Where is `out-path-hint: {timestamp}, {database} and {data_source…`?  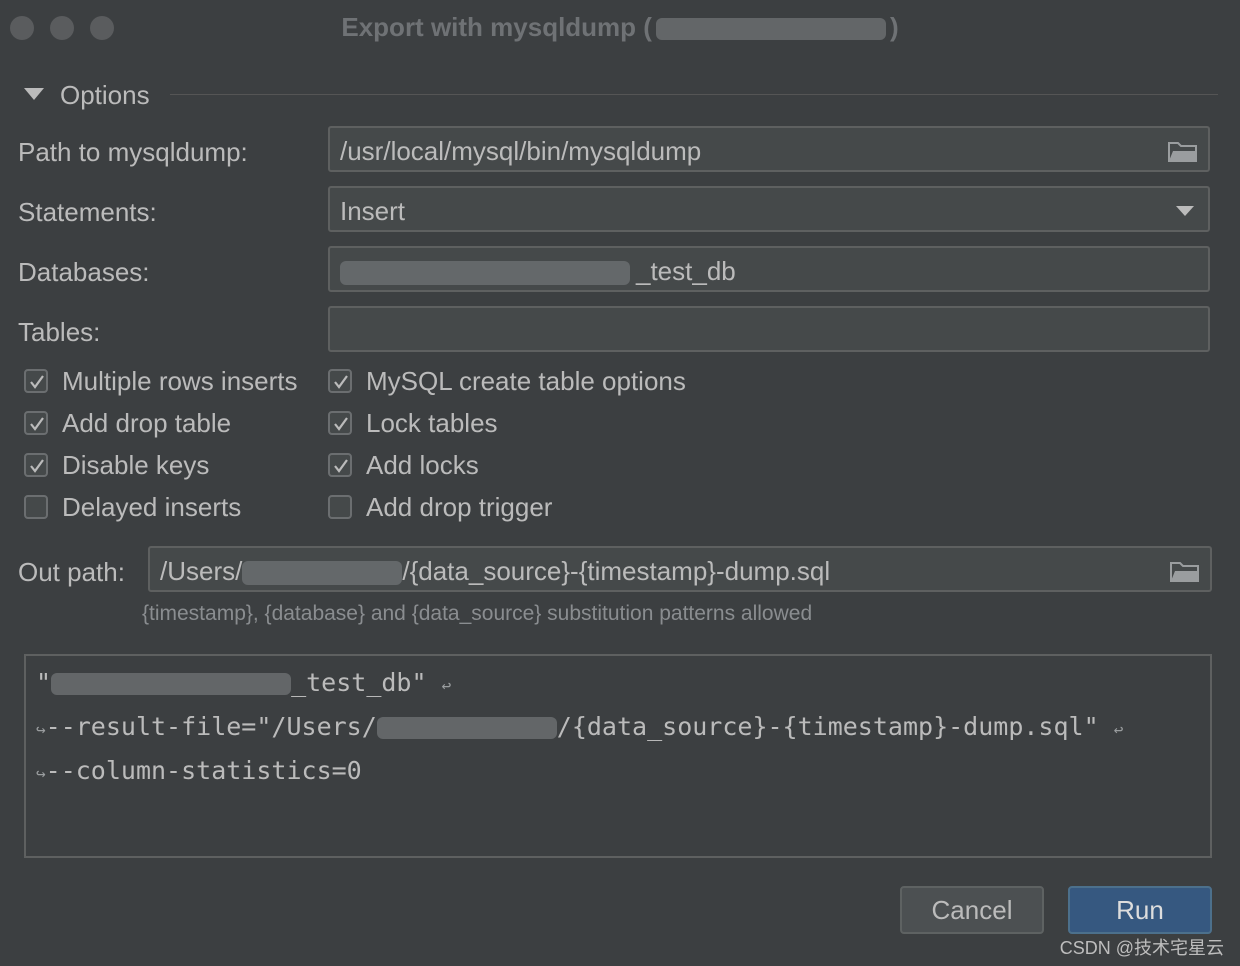 out-path-hint: {timestamp}, {database} and {data_source… is located at coordinates (477, 613).